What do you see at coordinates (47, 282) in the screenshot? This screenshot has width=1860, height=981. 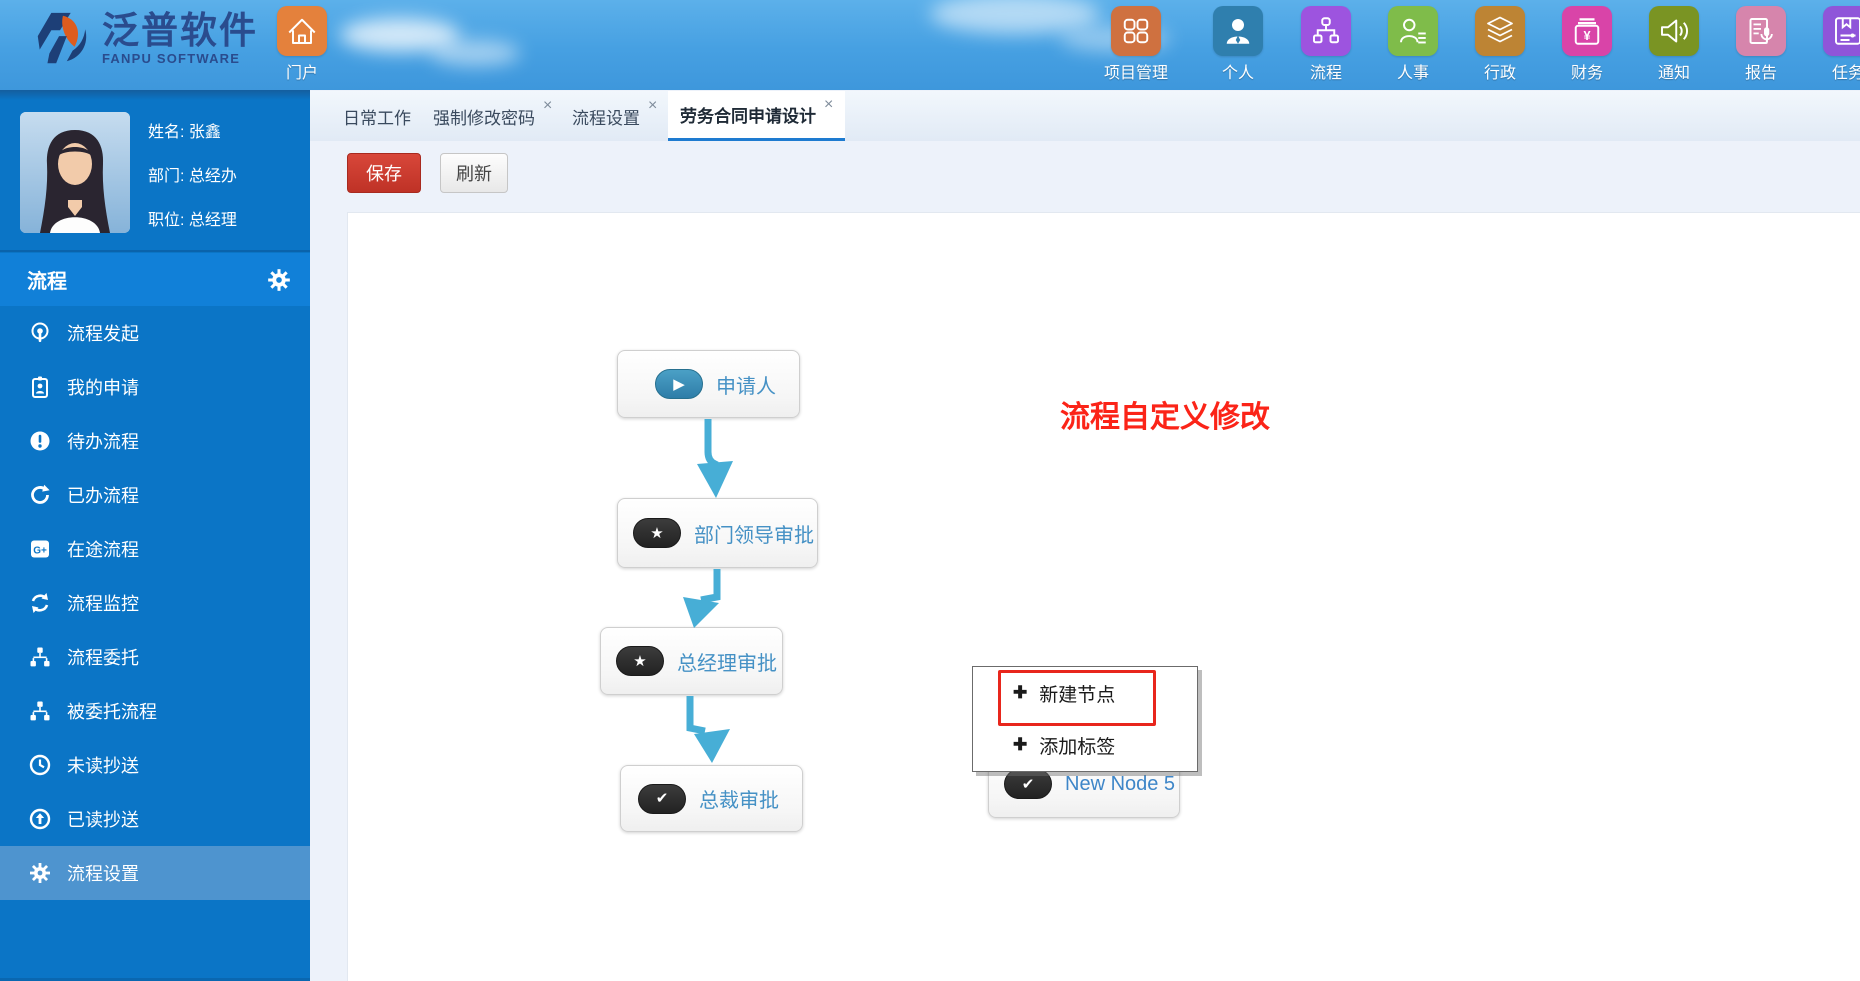 I see `section-label: 流程` at bounding box center [47, 282].